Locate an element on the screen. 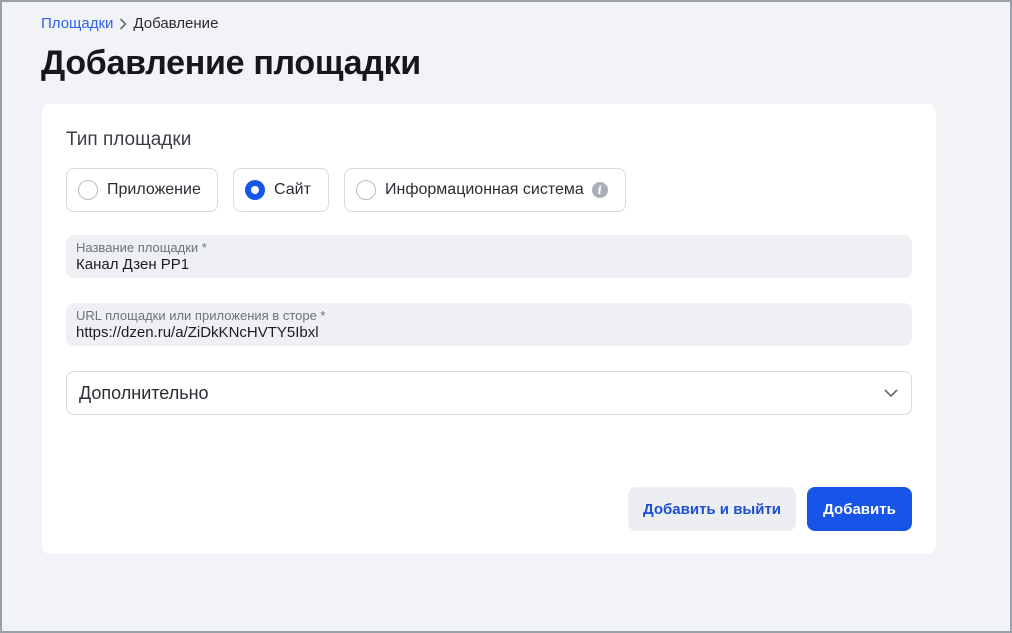  radio-option-label: Сайт is located at coordinates (292, 189).